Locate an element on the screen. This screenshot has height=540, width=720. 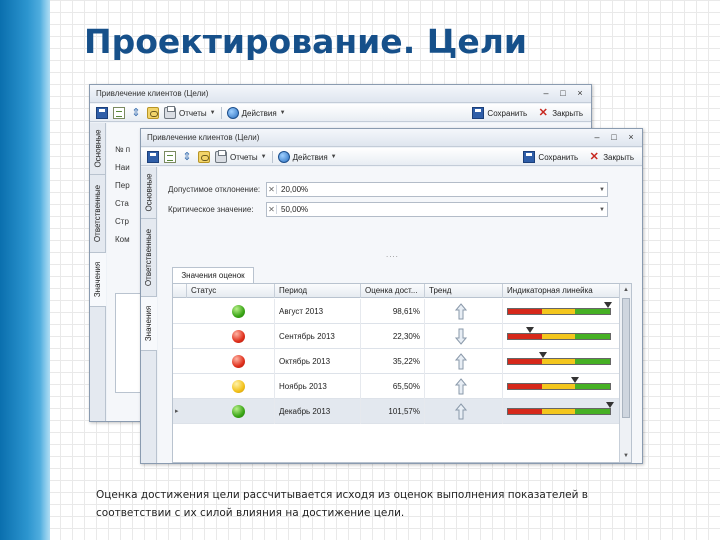
table-row: Август 2013 98,61% is located at coordinates (396, 311).